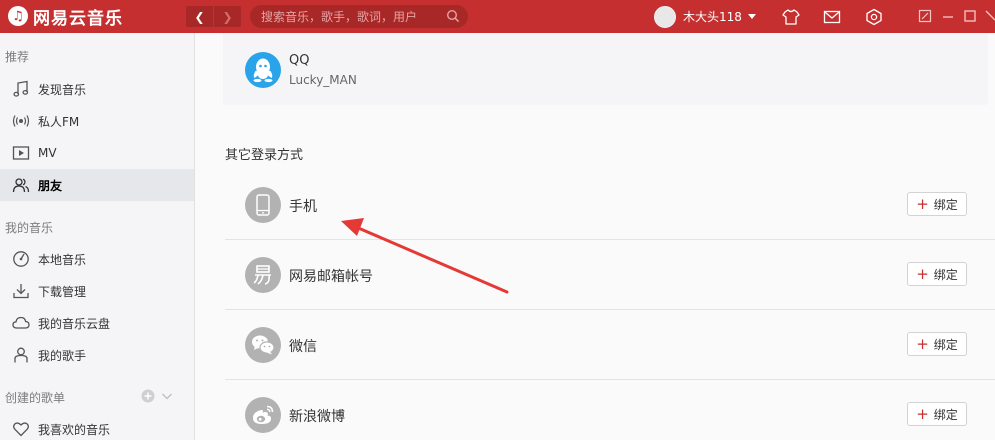 This screenshot has height=440, width=995. Describe the element at coordinates (989, 16) in the screenshot. I see `close-icon` at that location.